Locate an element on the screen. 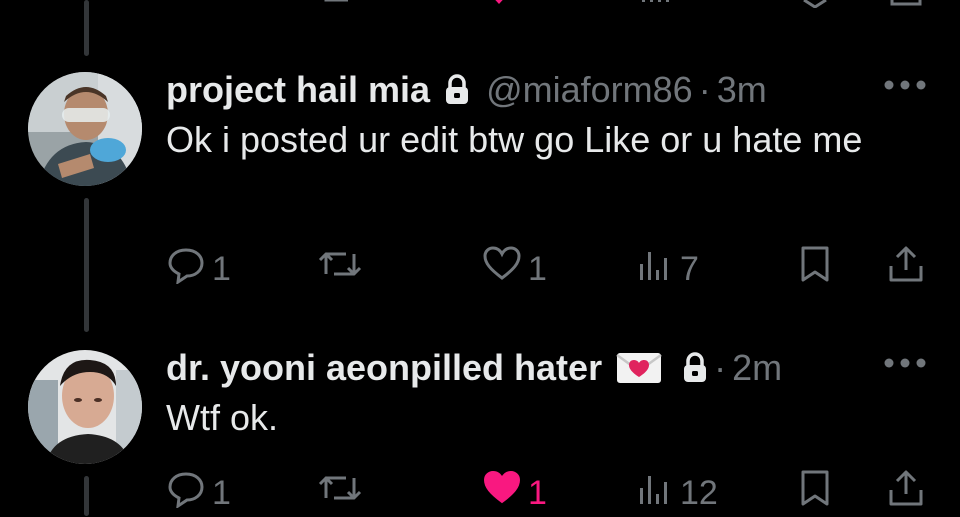 This screenshot has height=517, width=960. display-name: project hail mia is located at coordinates (298, 90).